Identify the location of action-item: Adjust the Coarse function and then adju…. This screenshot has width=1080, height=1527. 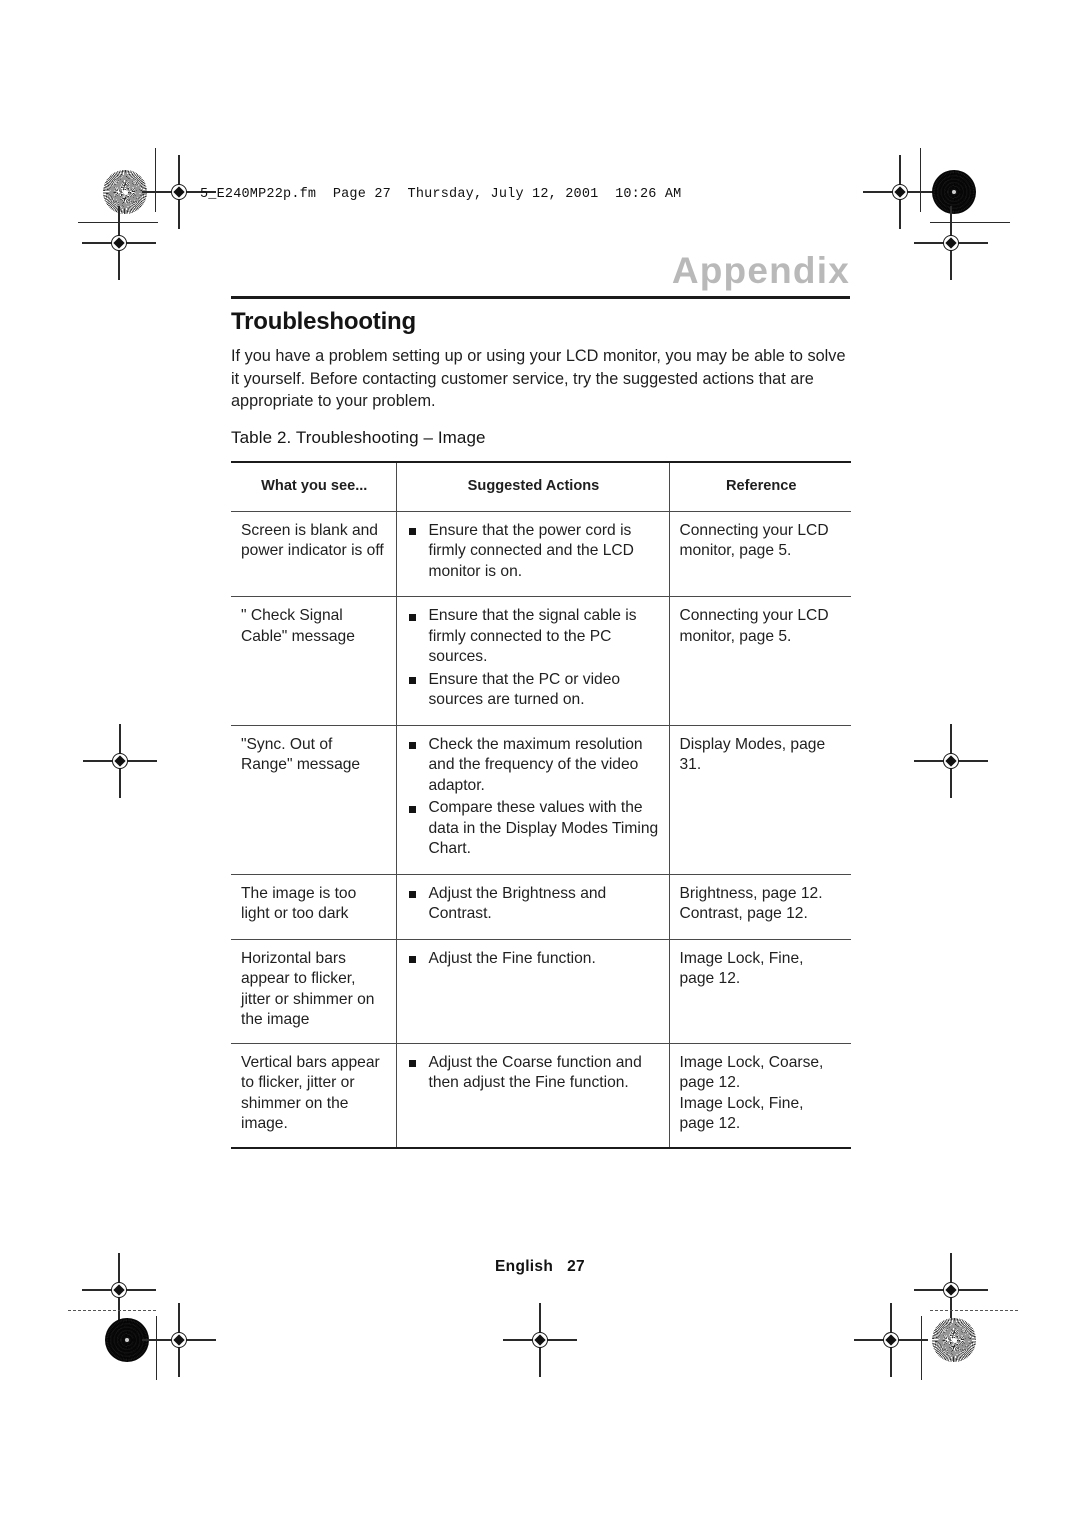
(534, 1073).